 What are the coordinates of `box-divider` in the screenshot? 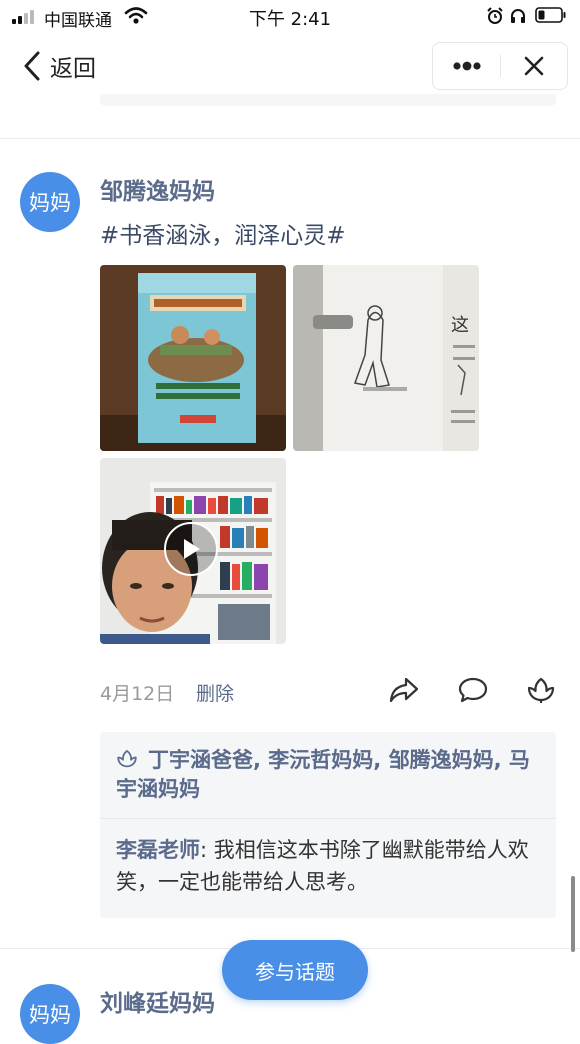 It's located at (328, 818).